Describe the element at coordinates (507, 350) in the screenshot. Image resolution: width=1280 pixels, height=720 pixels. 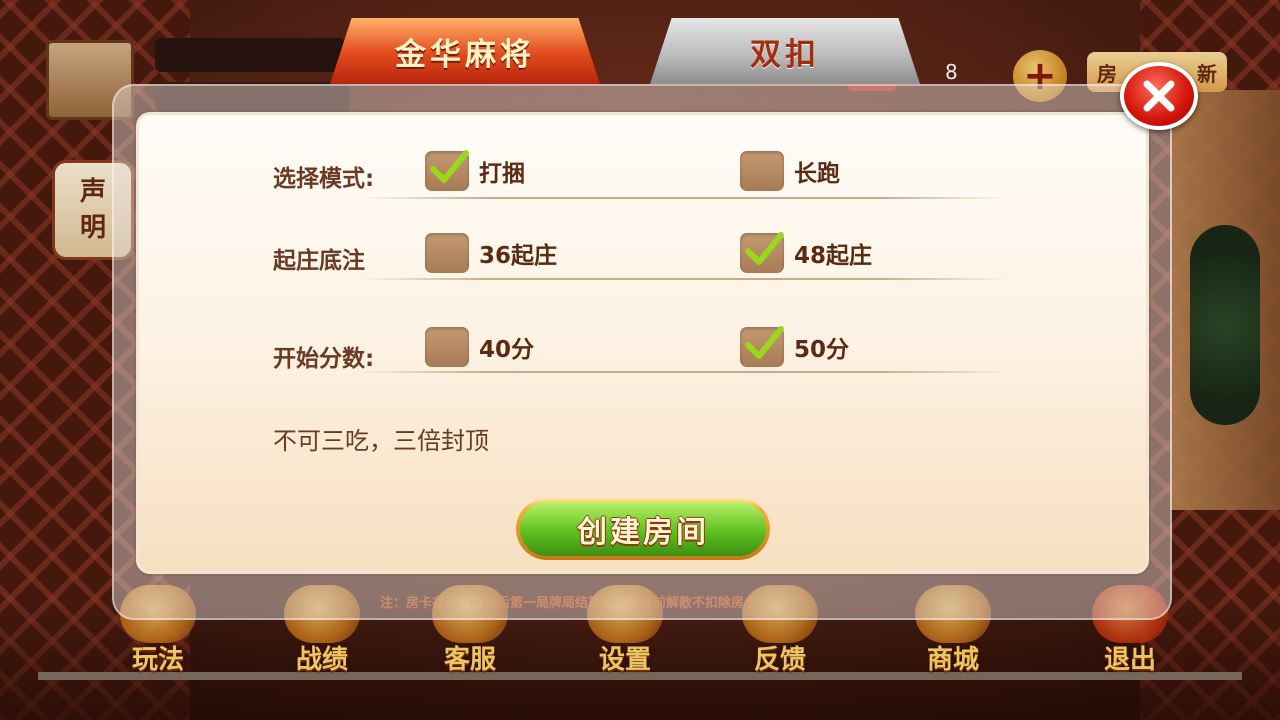
I see `option-label: 40分` at that location.